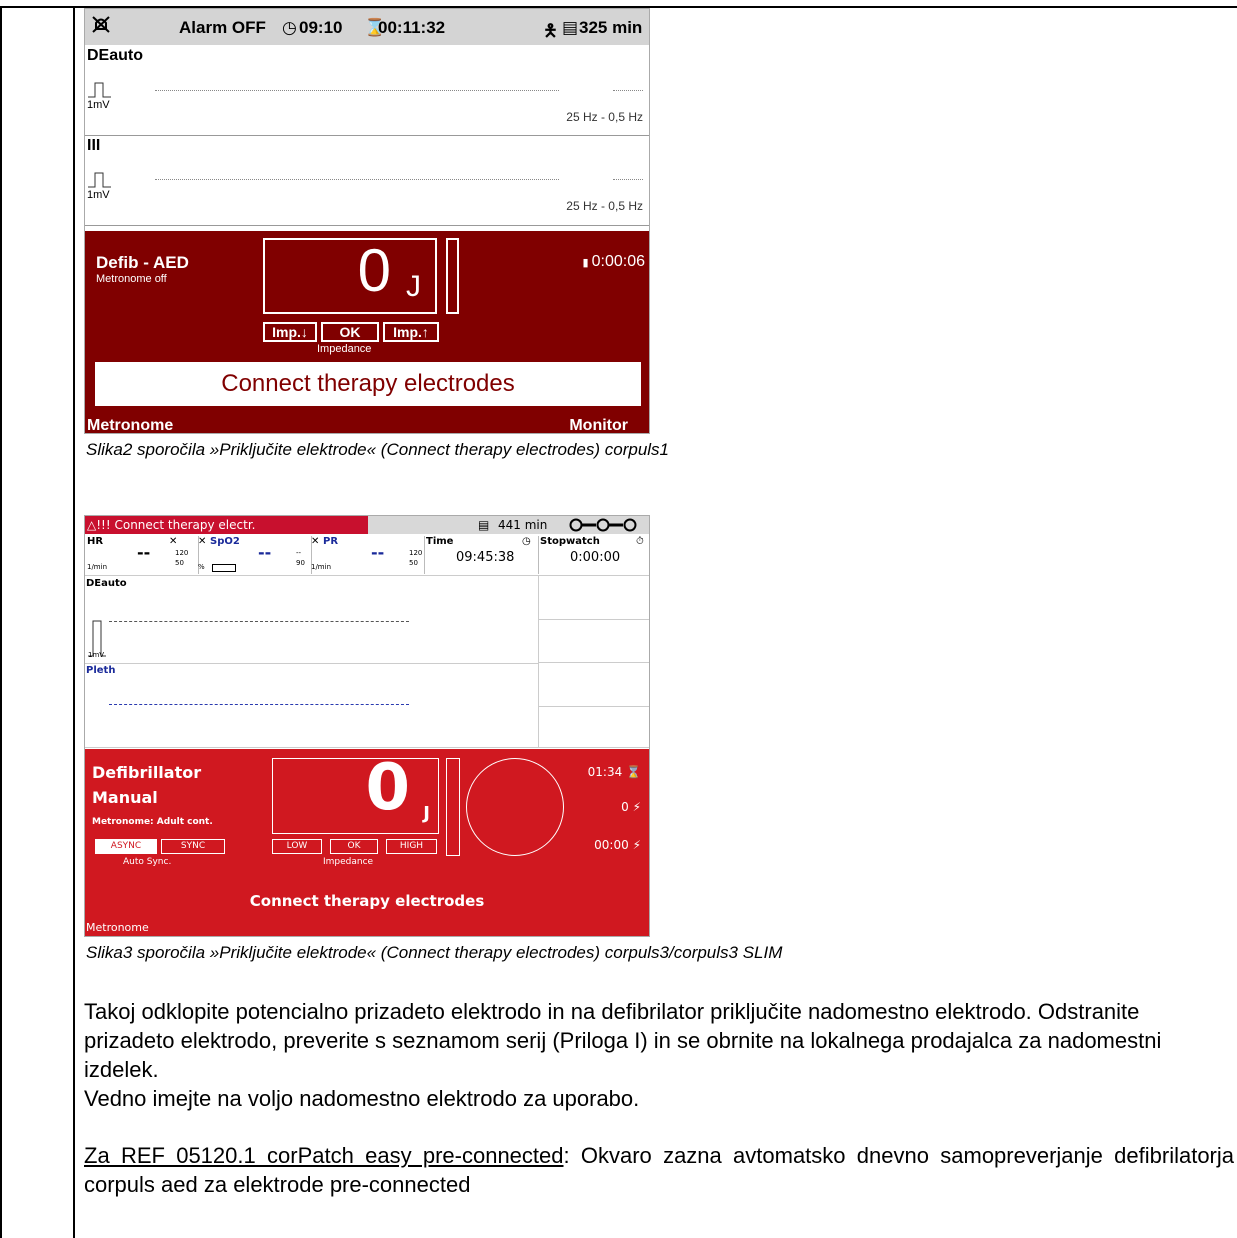 The height and width of the screenshot is (1238, 1237). Describe the element at coordinates (481, 555) in the screenshot. I see `time-parameter: Time ◷ 09:45:38` at that location.